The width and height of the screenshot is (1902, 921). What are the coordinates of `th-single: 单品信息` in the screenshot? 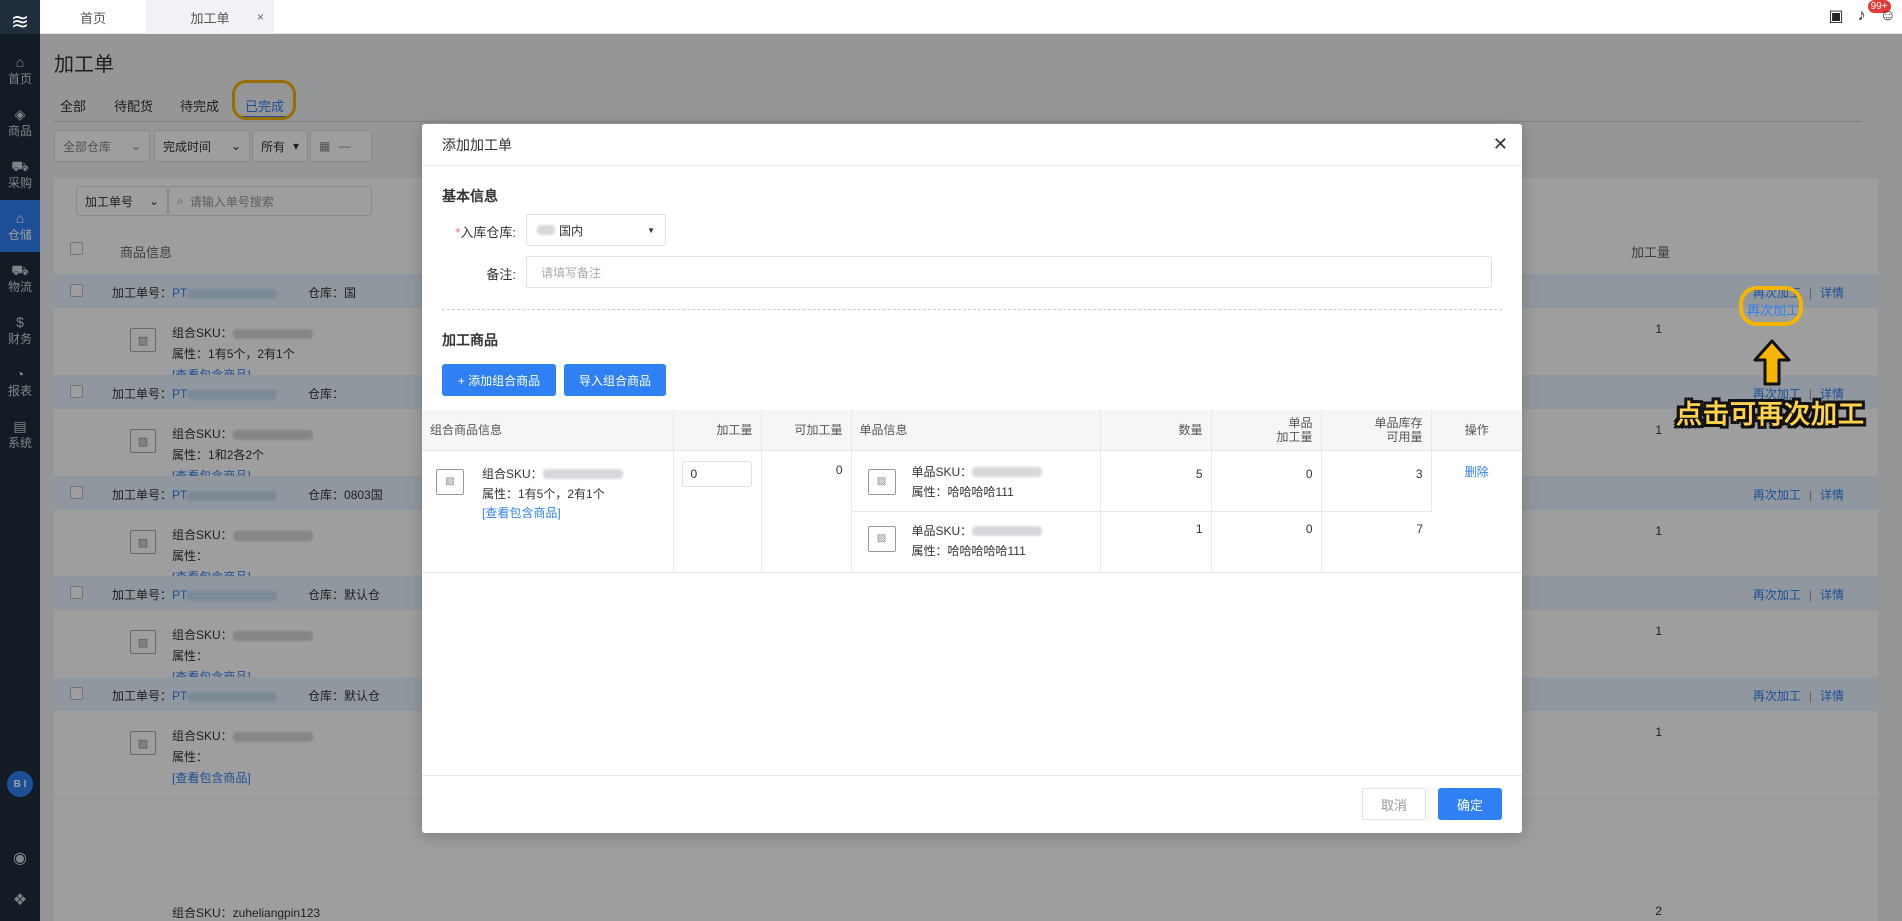 It's located at (976, 430).